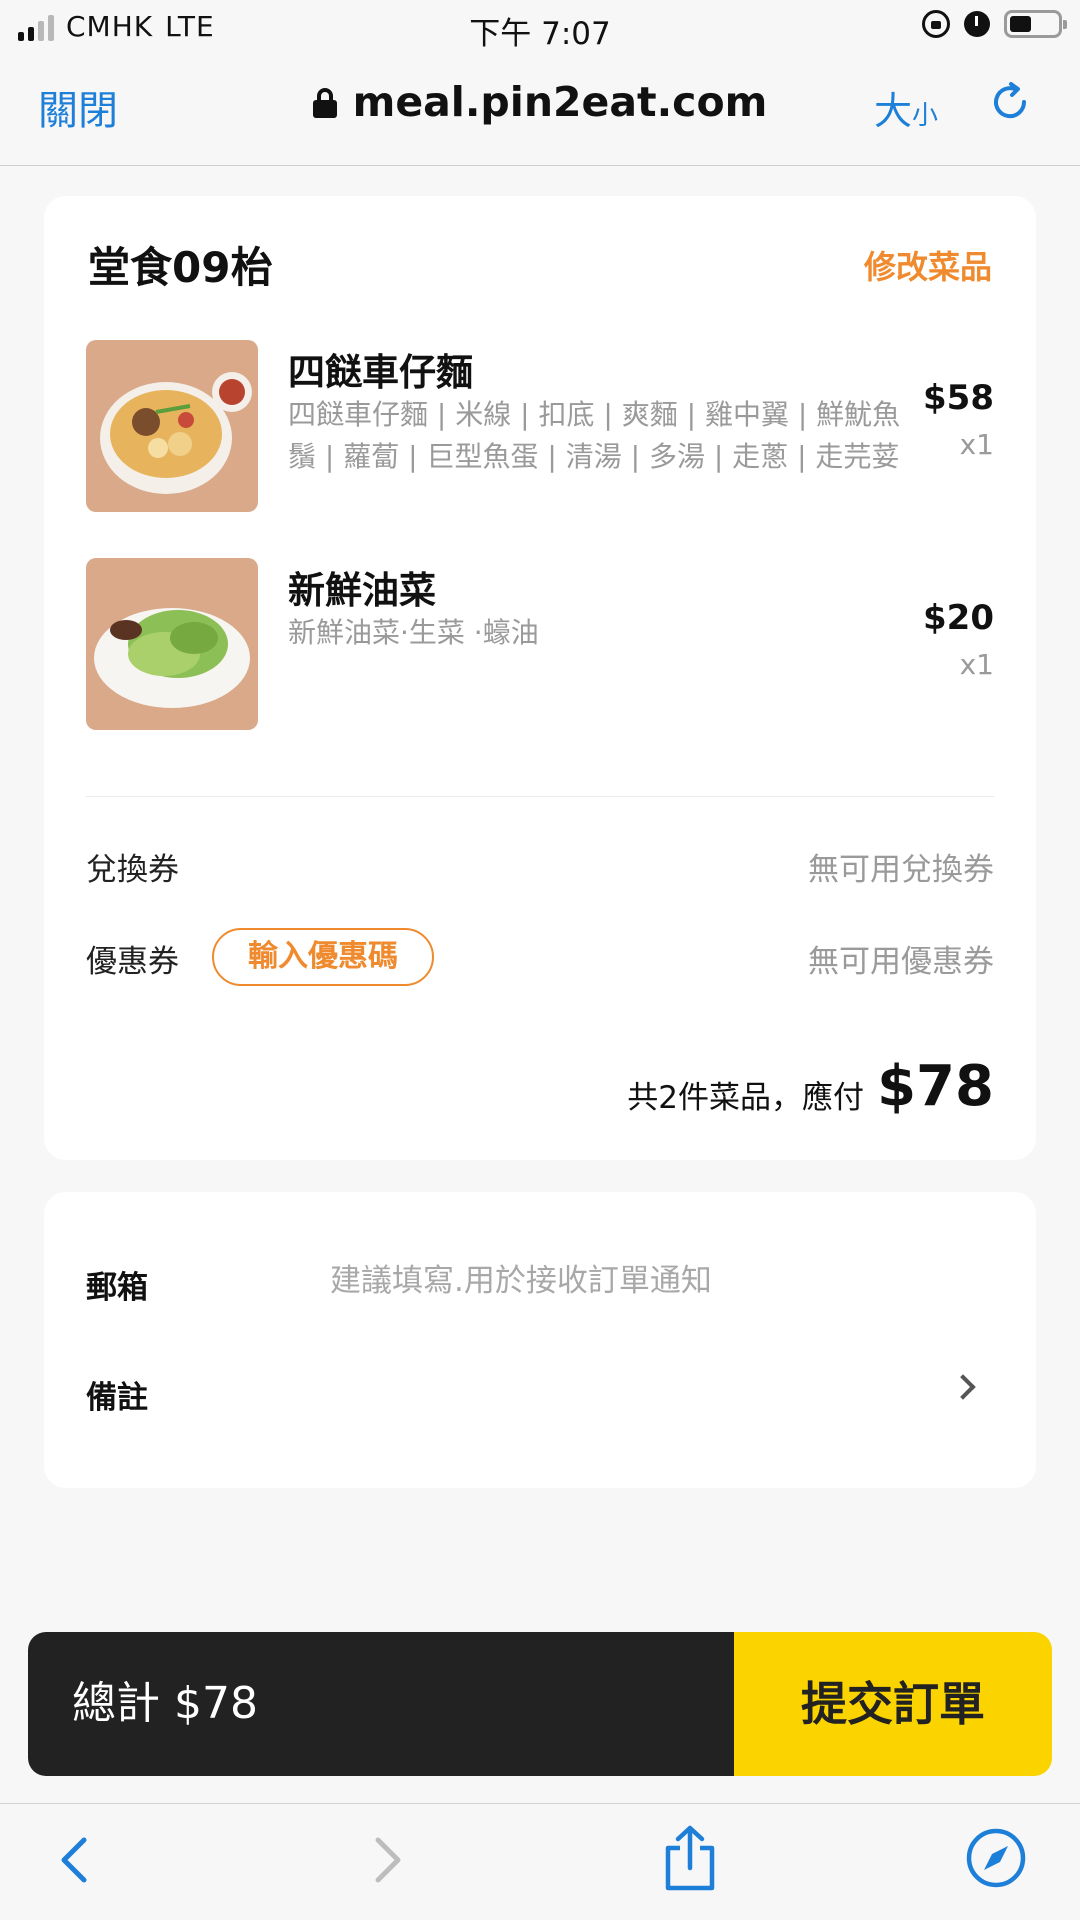  I want to click on browser-toolbar, so click(540, 1861).